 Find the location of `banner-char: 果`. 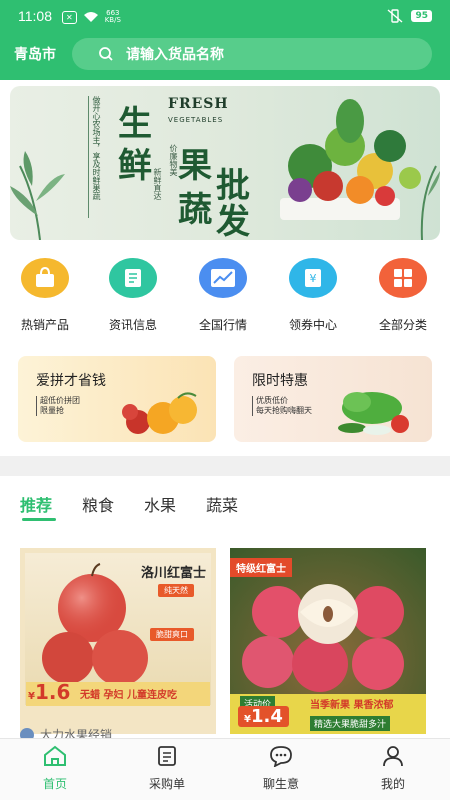

banner-char: 果 is located at coordinates (195, 166).